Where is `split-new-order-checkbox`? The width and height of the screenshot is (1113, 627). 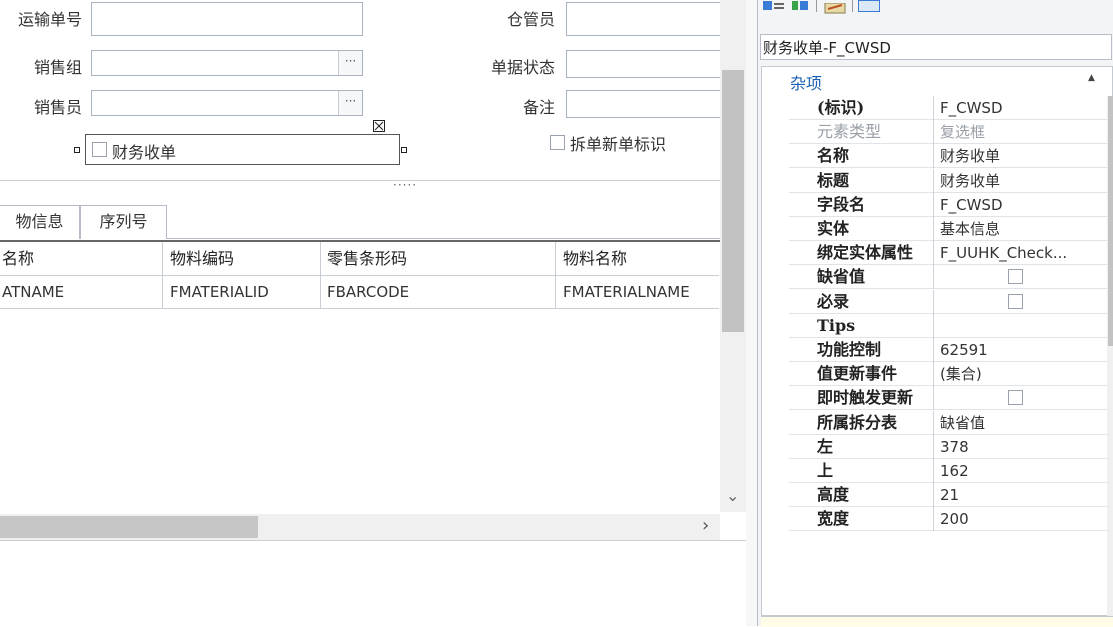
split-new-order-checkbox is located at coordinates (557, 142).